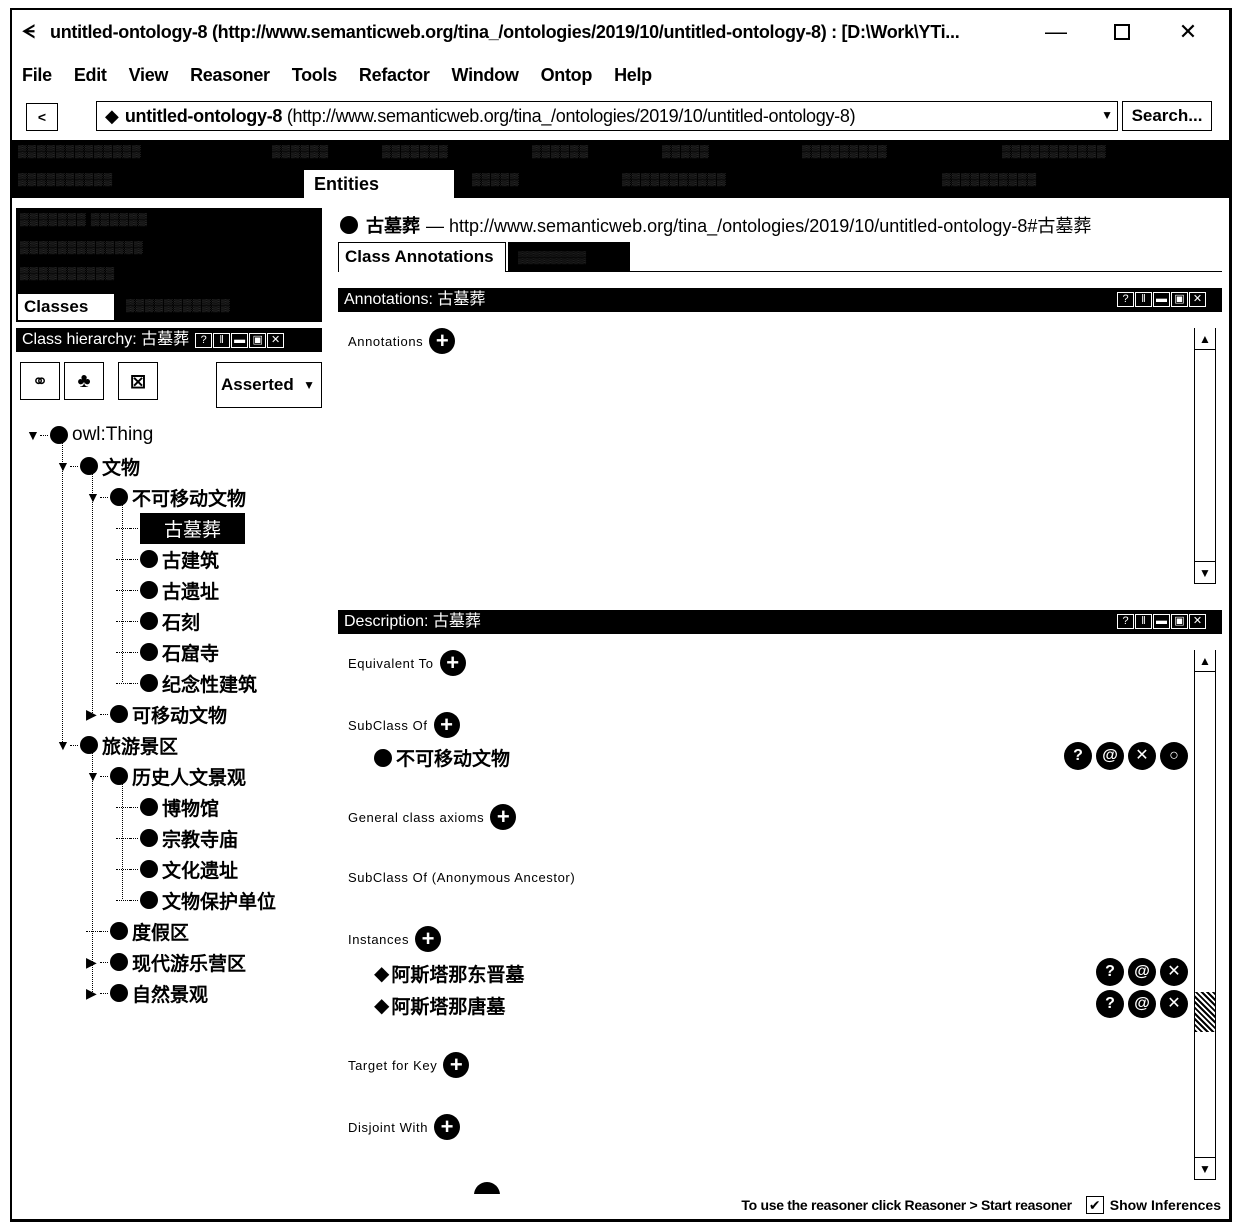  What do you see at coordinates (147, 993) in the screenshot?
I see `tree-node: ▶ 自然景观` at bounding box center [147, 993].